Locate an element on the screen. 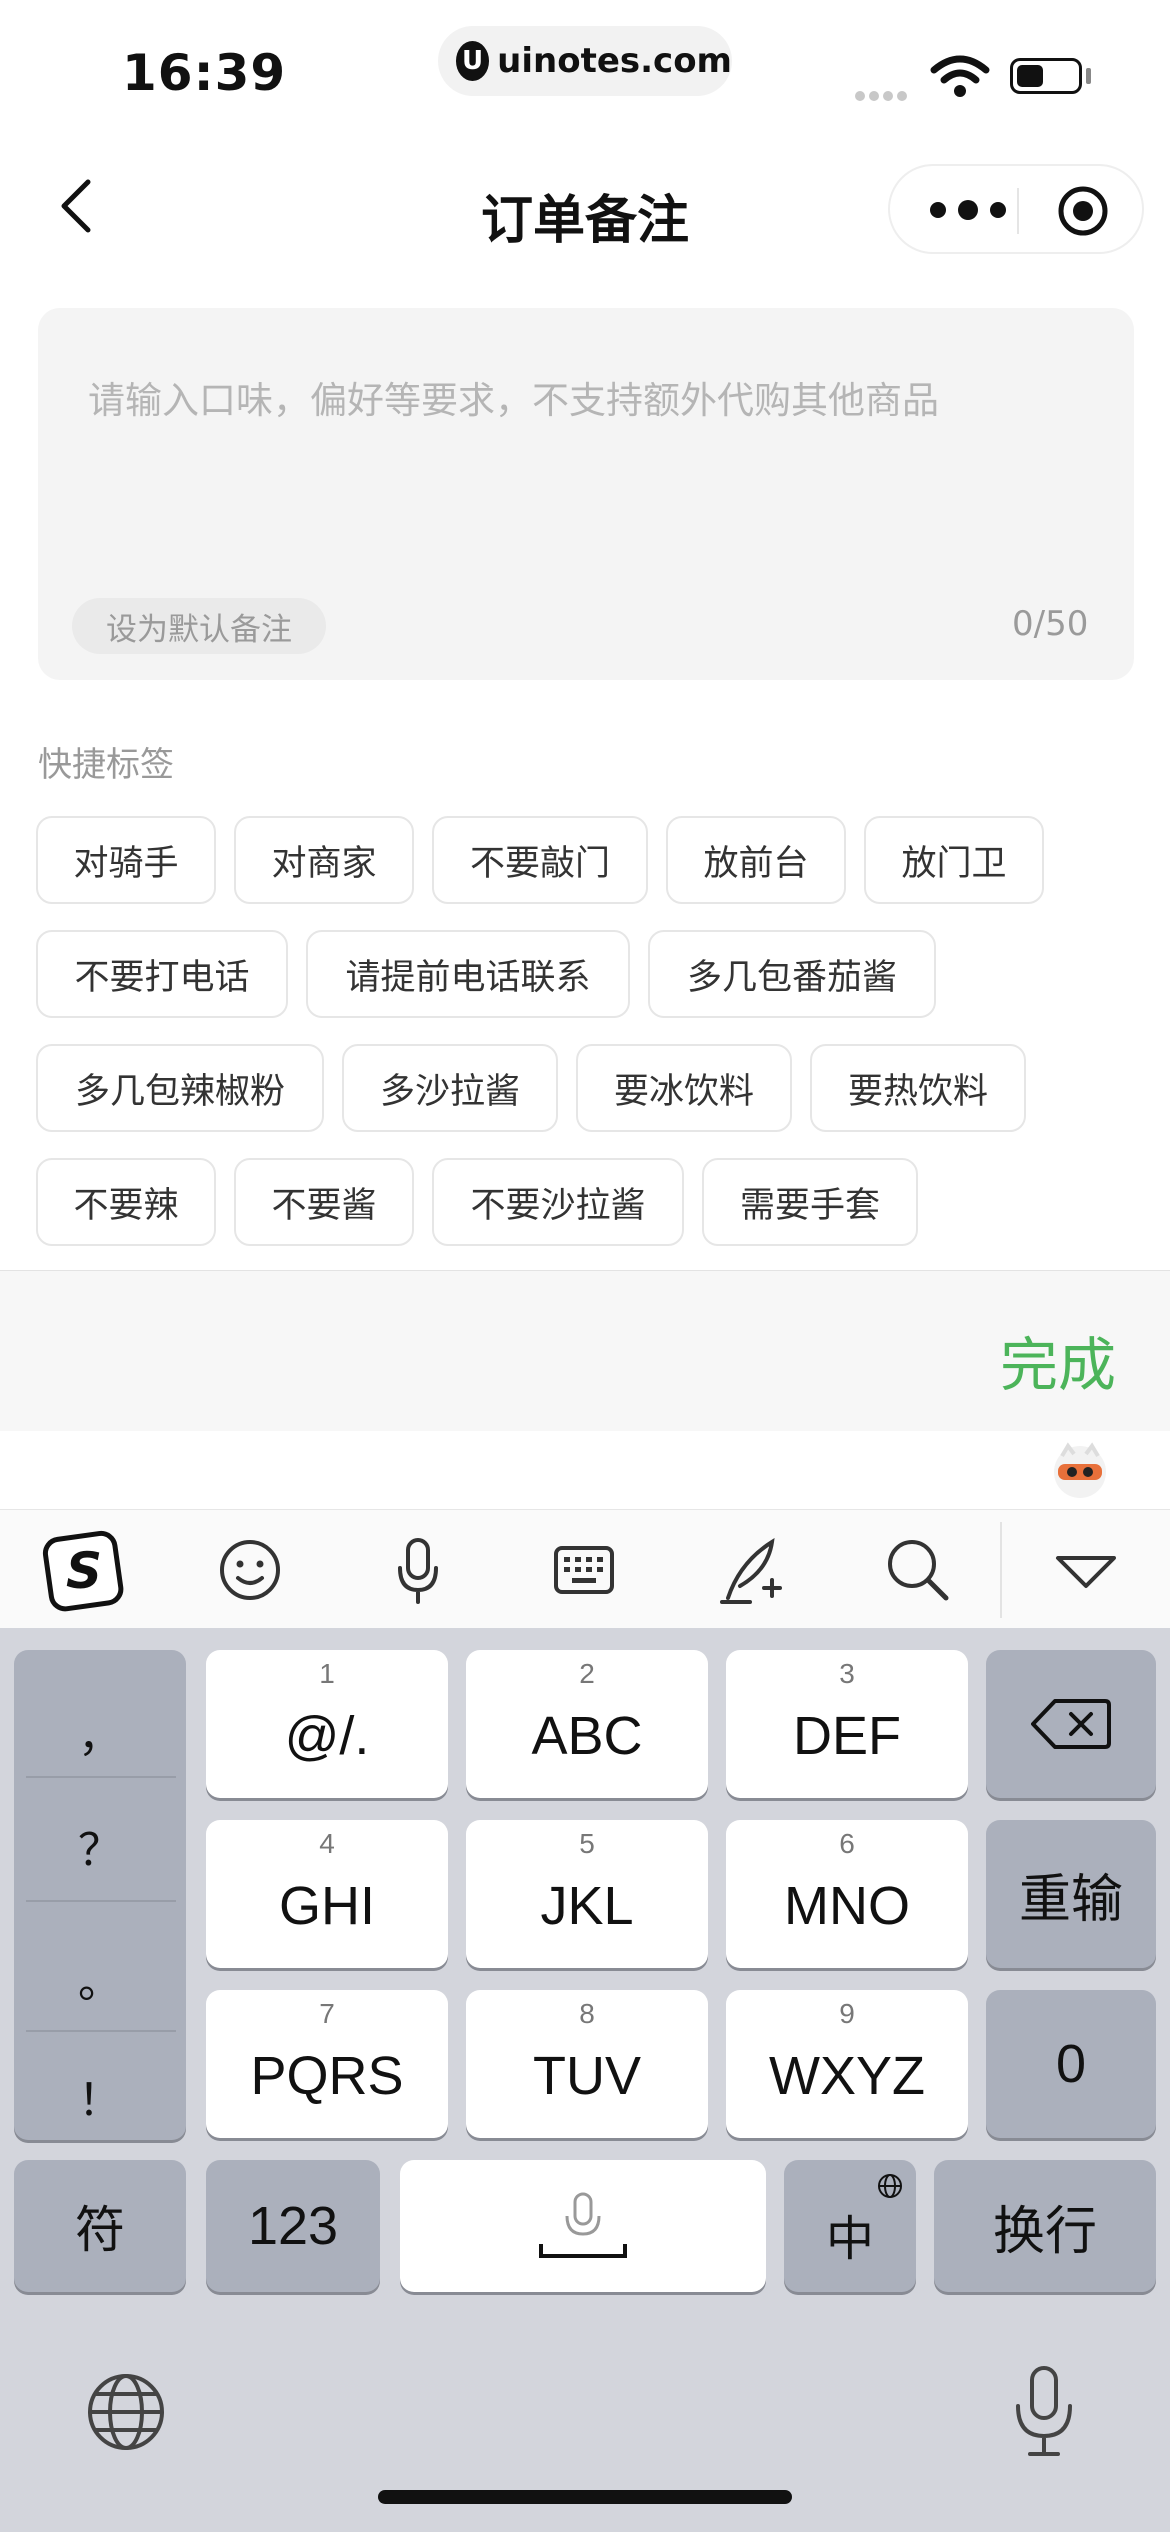 Image resolution: width=1170 pixels, height=2532 pixels. url-badge: U uinotes.com is located at coordinates (585, 61).